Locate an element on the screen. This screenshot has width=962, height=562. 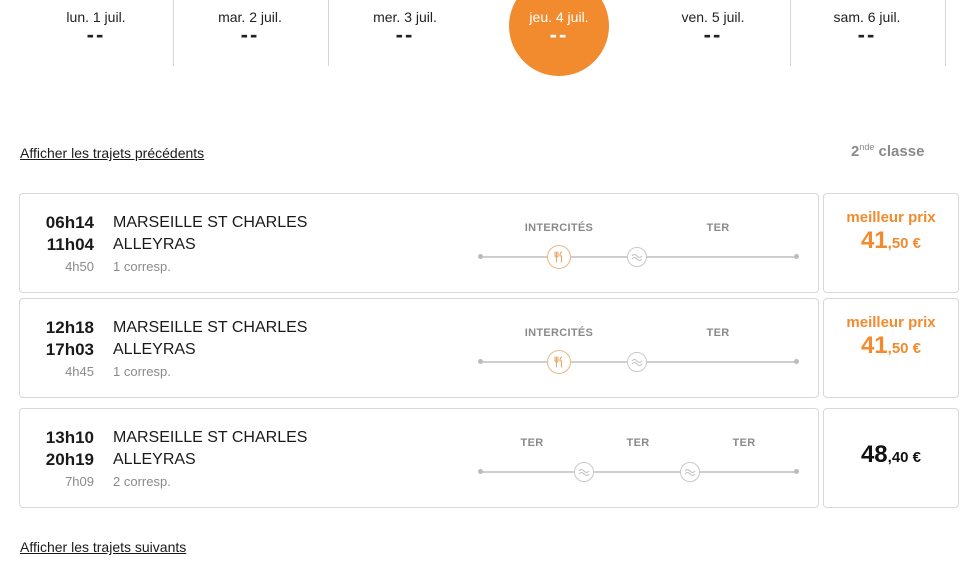
price-box-3: 48,40 € is located at coordinates (891, 458).